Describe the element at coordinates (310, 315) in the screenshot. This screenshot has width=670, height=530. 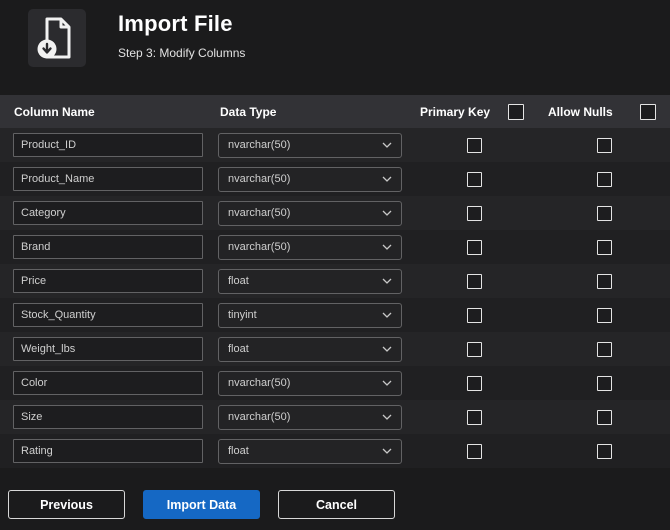
I see `data-type-select: tinyint` at that location.